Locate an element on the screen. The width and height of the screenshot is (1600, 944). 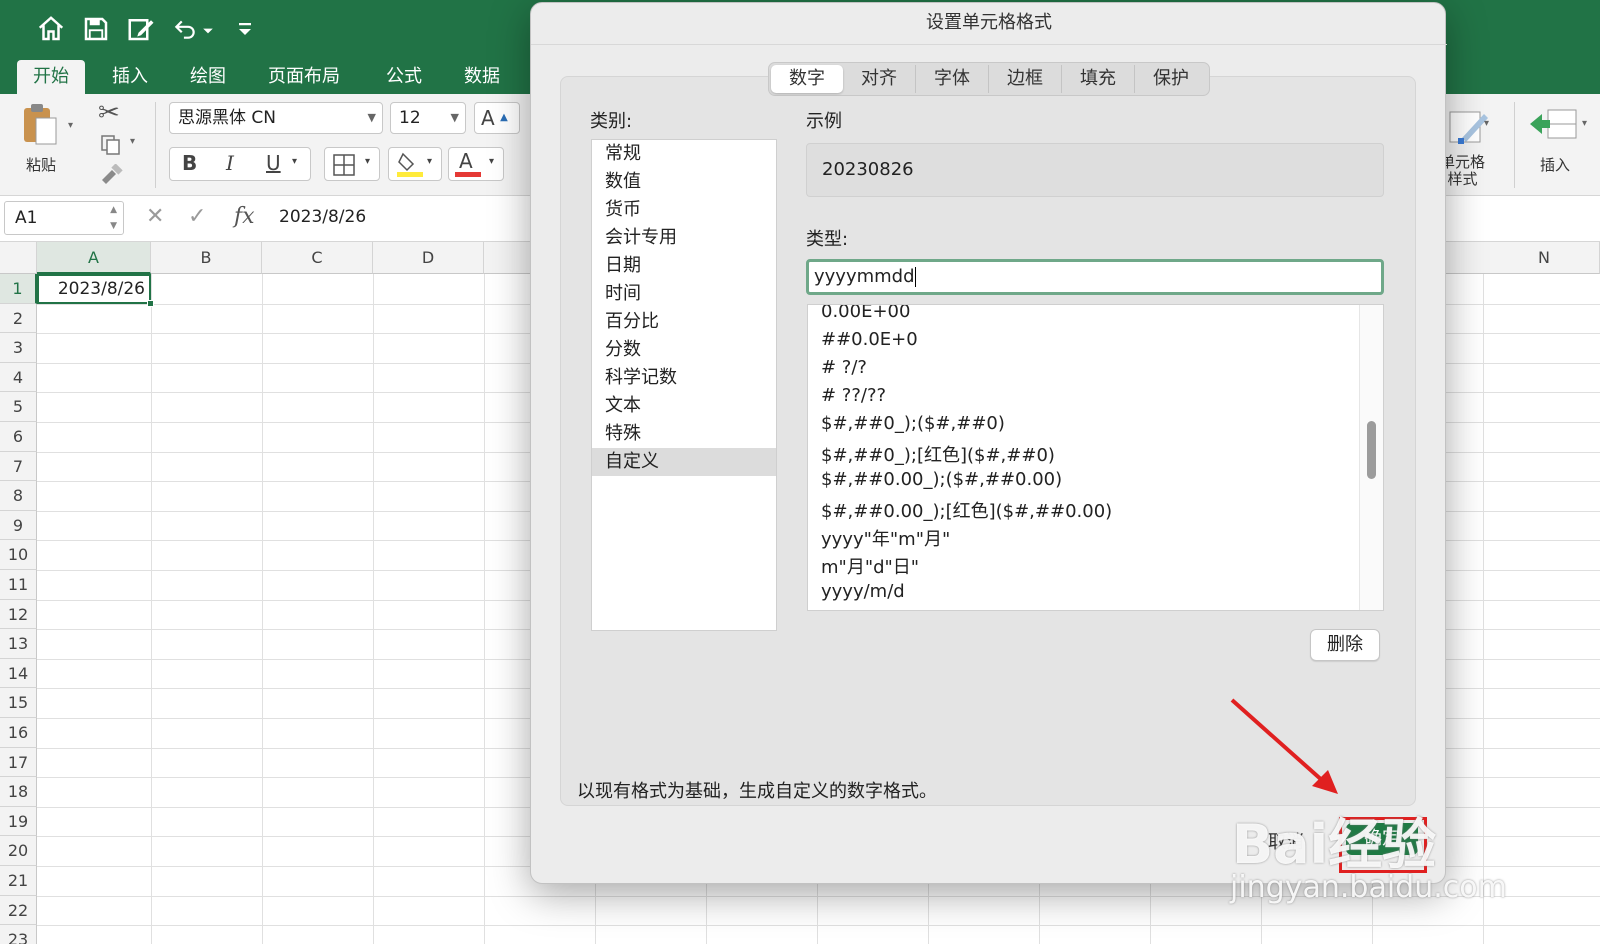
tab-font: 字体 is located at coordinates (952, 79).